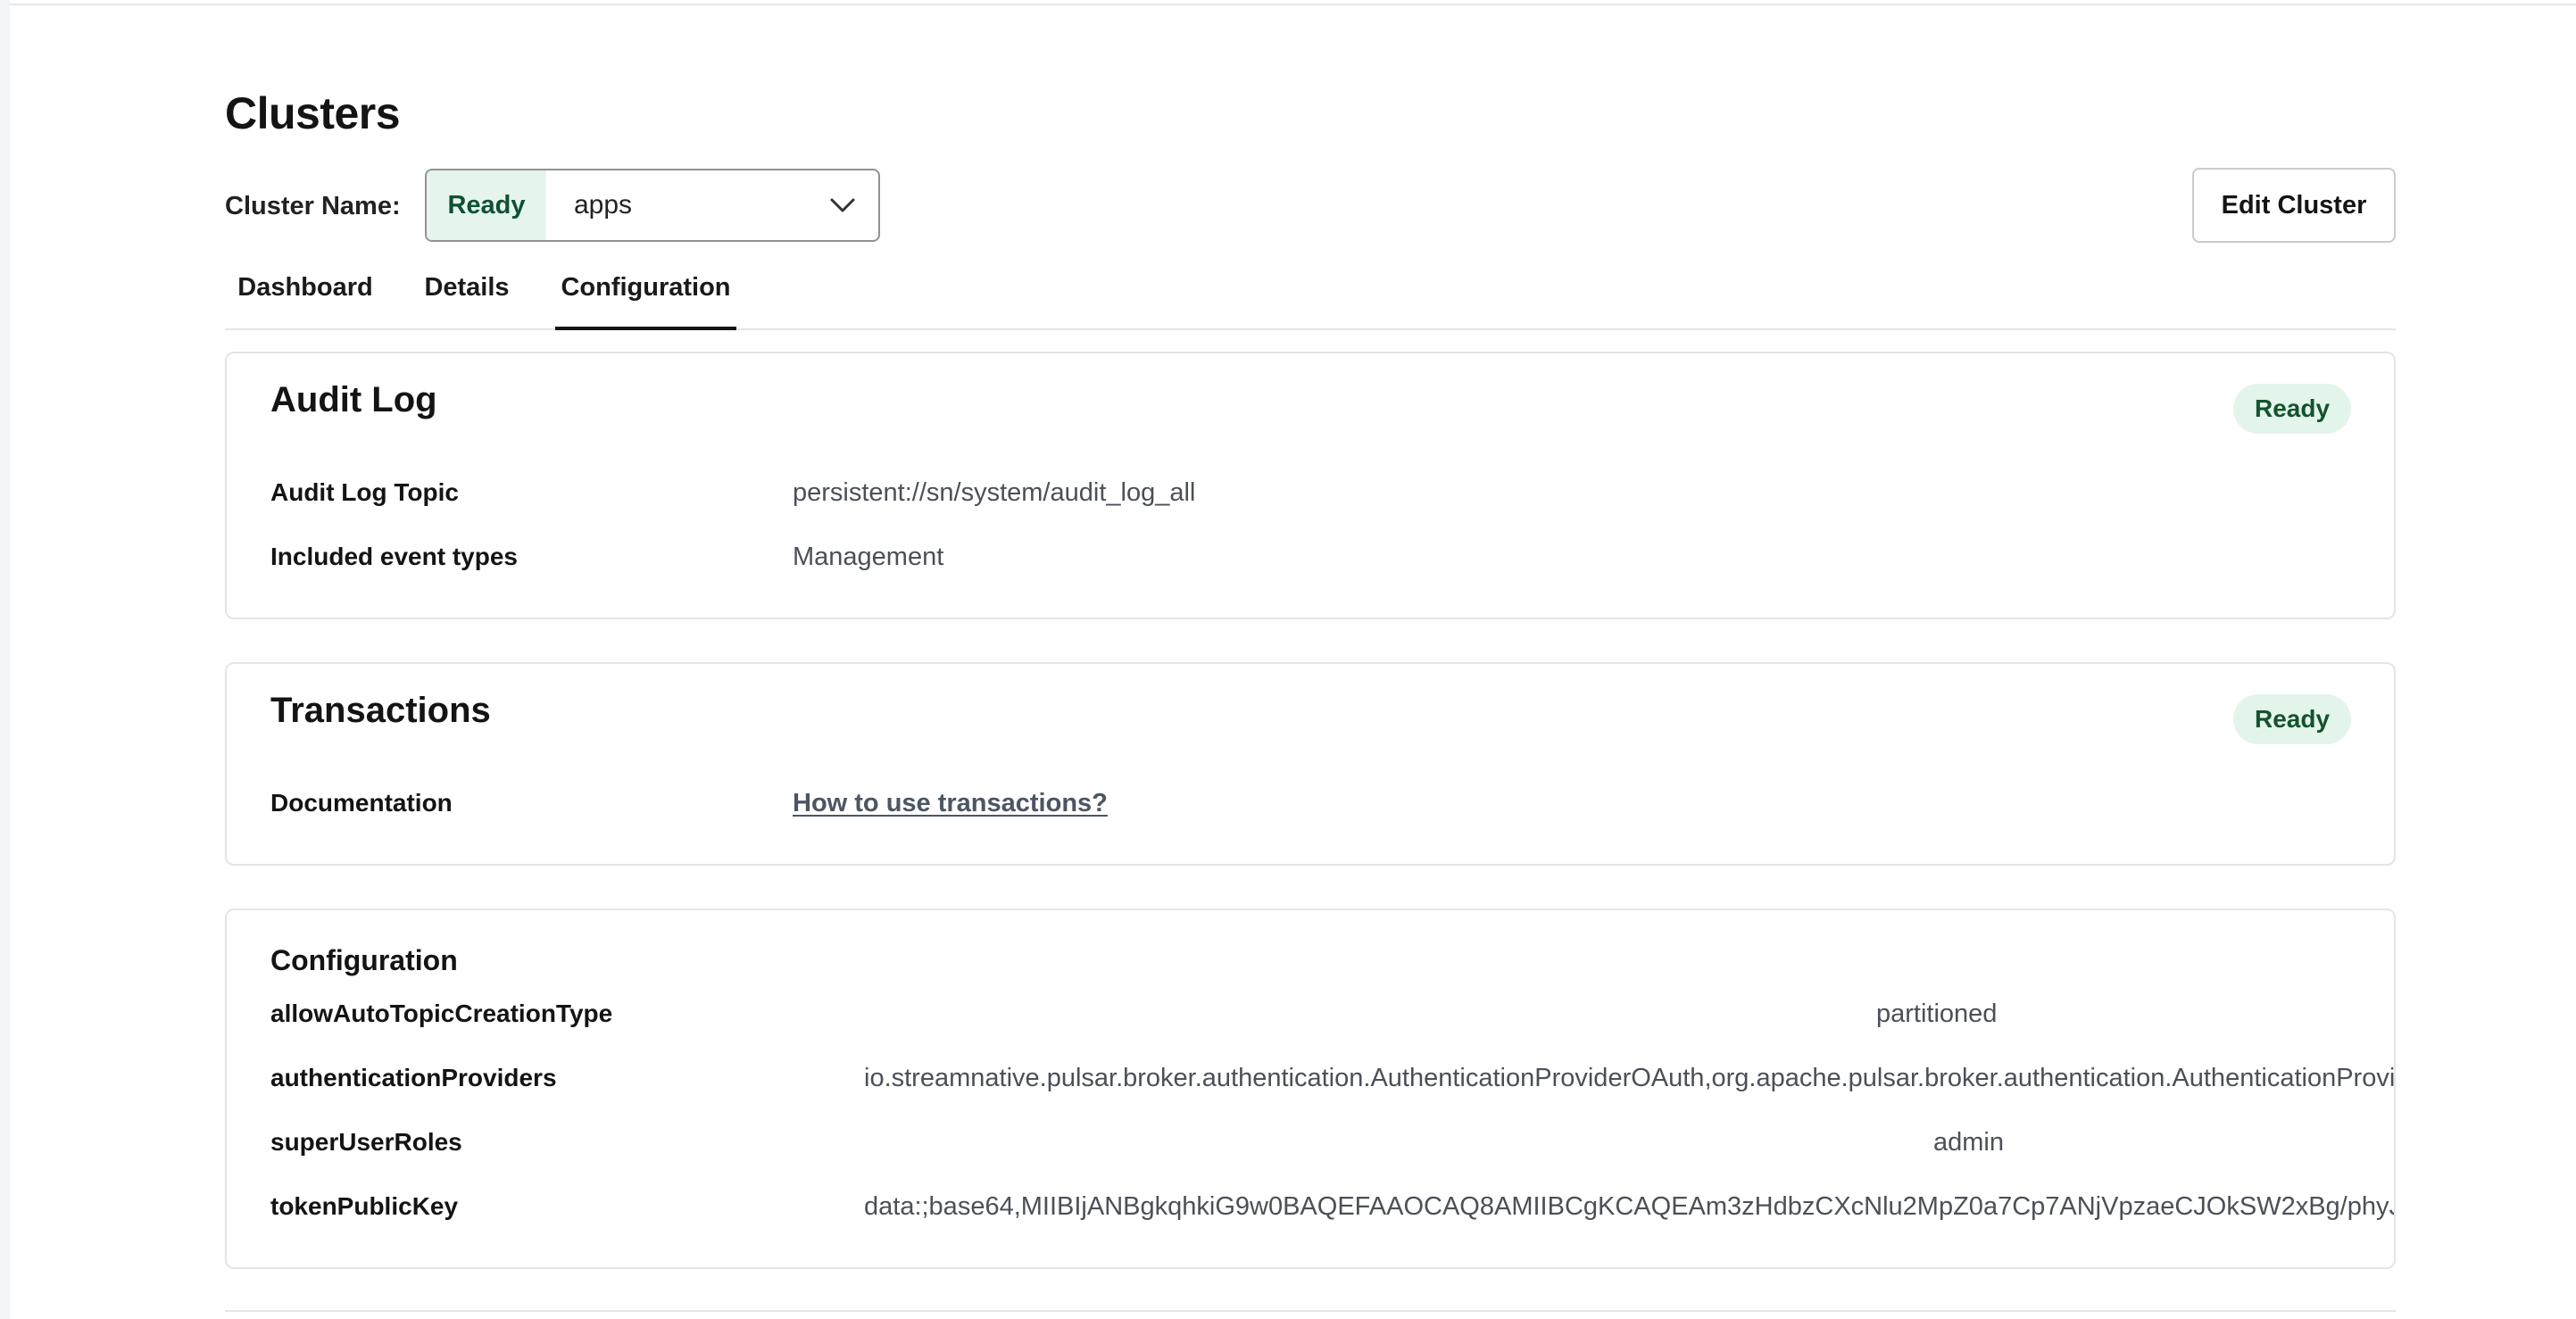  Describe the element at coordinates (354, 400) in the screenshot. I see `audit-log-title: Audit Log` at that location.